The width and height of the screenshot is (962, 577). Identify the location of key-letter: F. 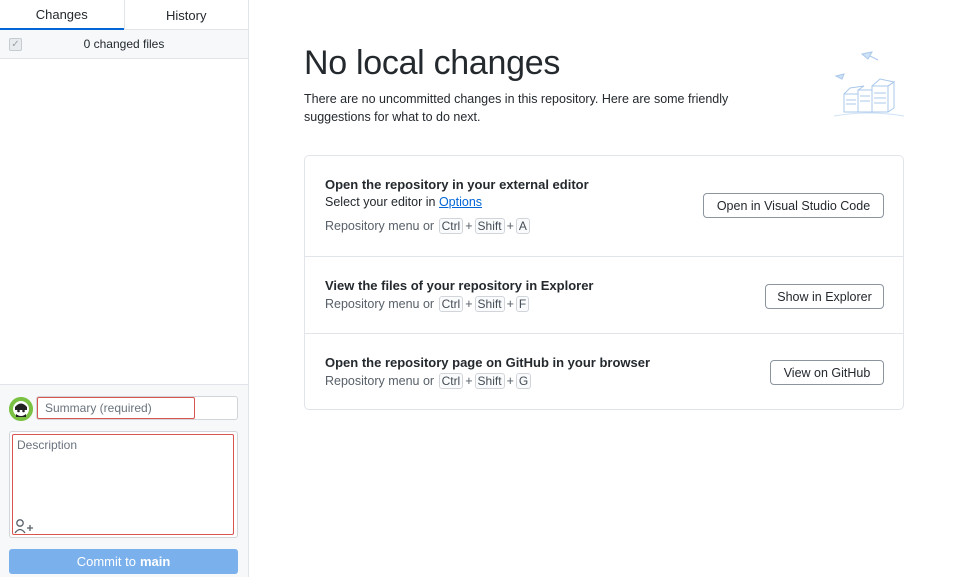
(522, 304).